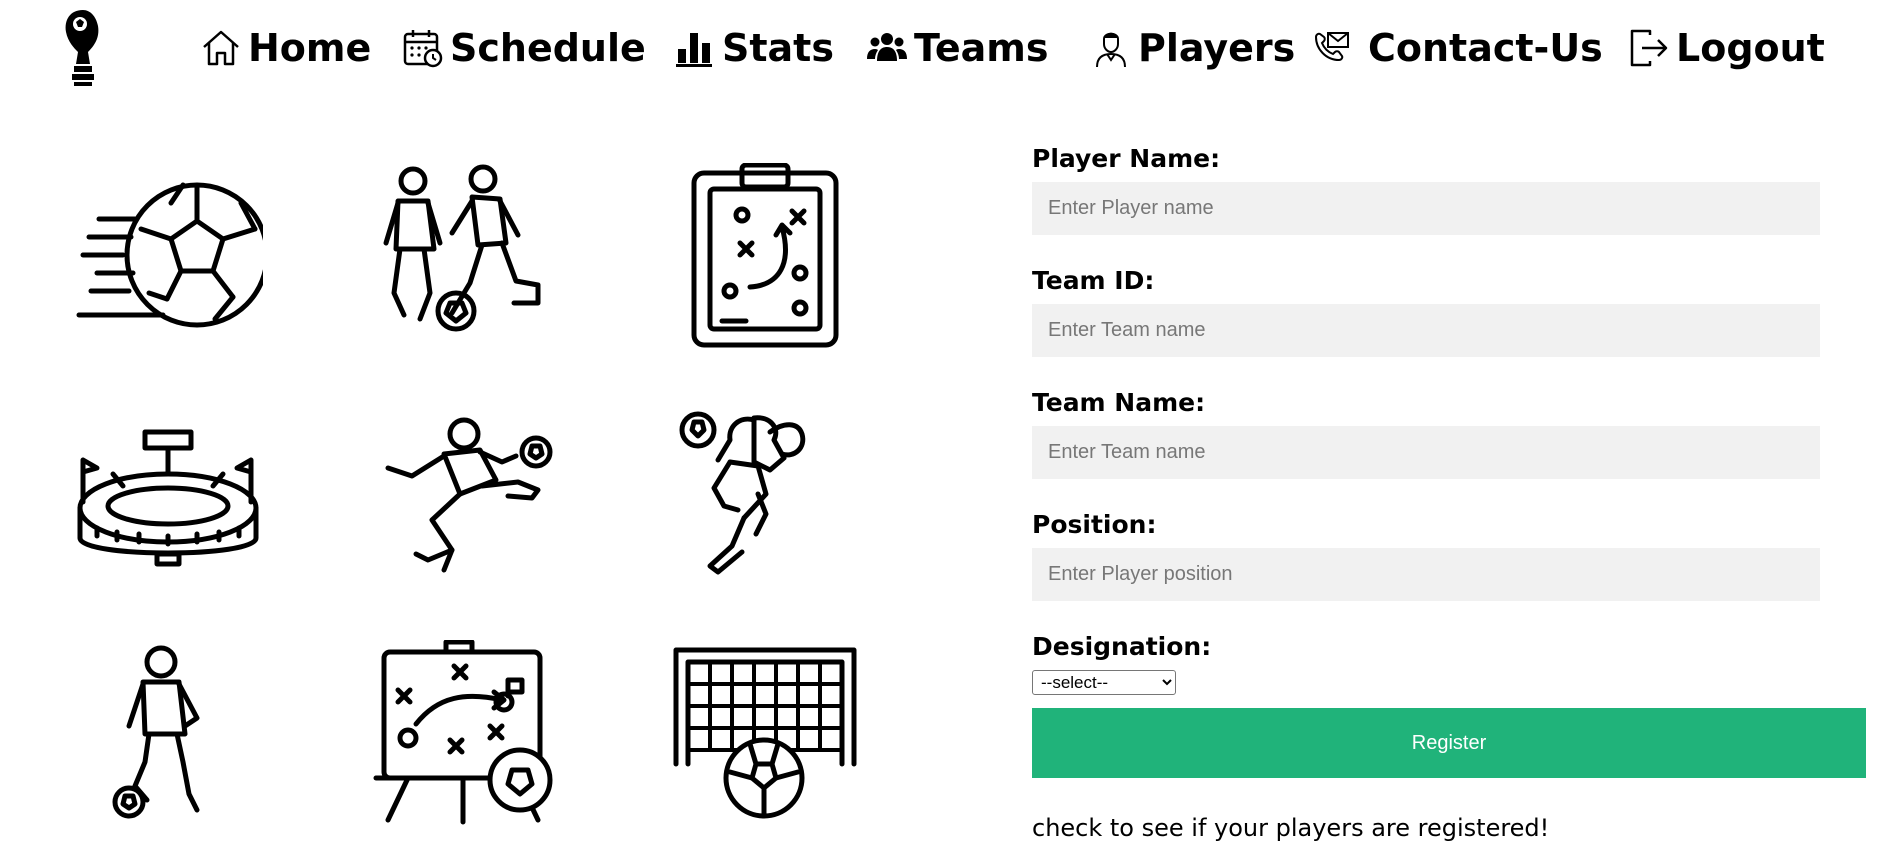 The height and width of the screenshot is (849, 1883). Describe the element at coordinates (1449, 743) in the screenshot. I see `register-button: Register` at that location.